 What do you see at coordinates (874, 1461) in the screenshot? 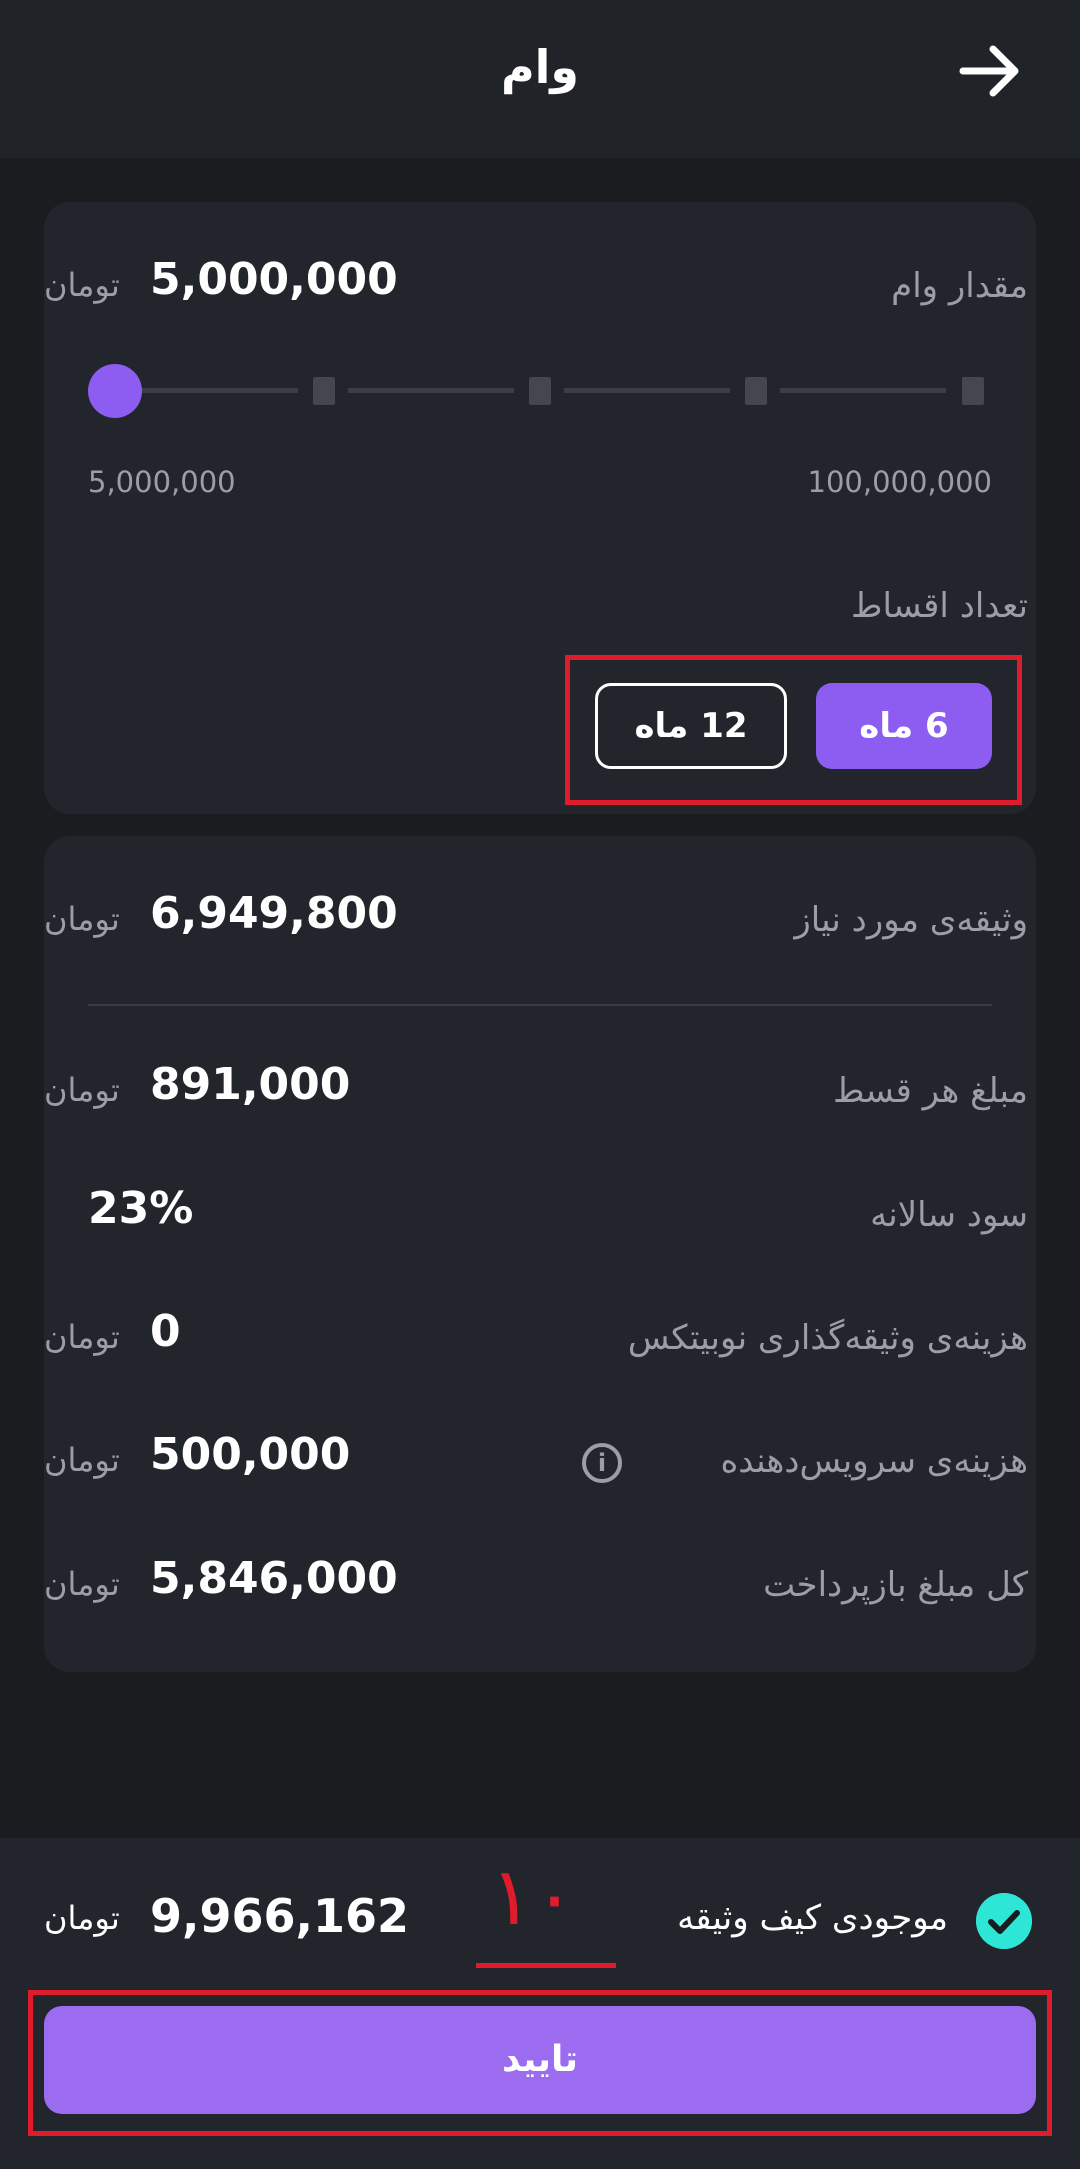
I see `service-fee-label: هزینه‌ی سرویس‌دهنده` at bounding box center [874, 1461].